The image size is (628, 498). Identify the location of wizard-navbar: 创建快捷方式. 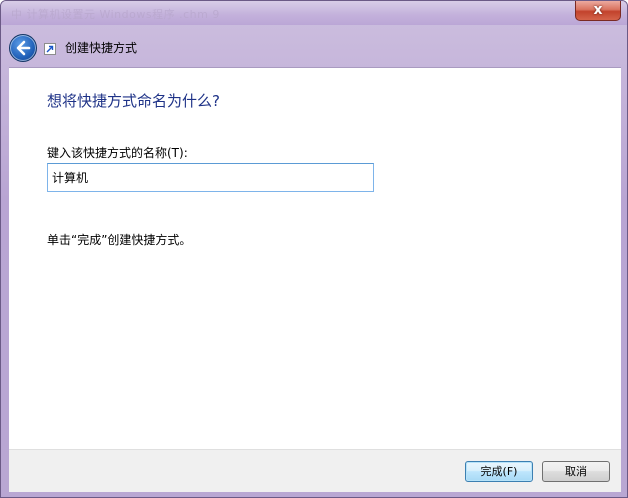
(314, 46).